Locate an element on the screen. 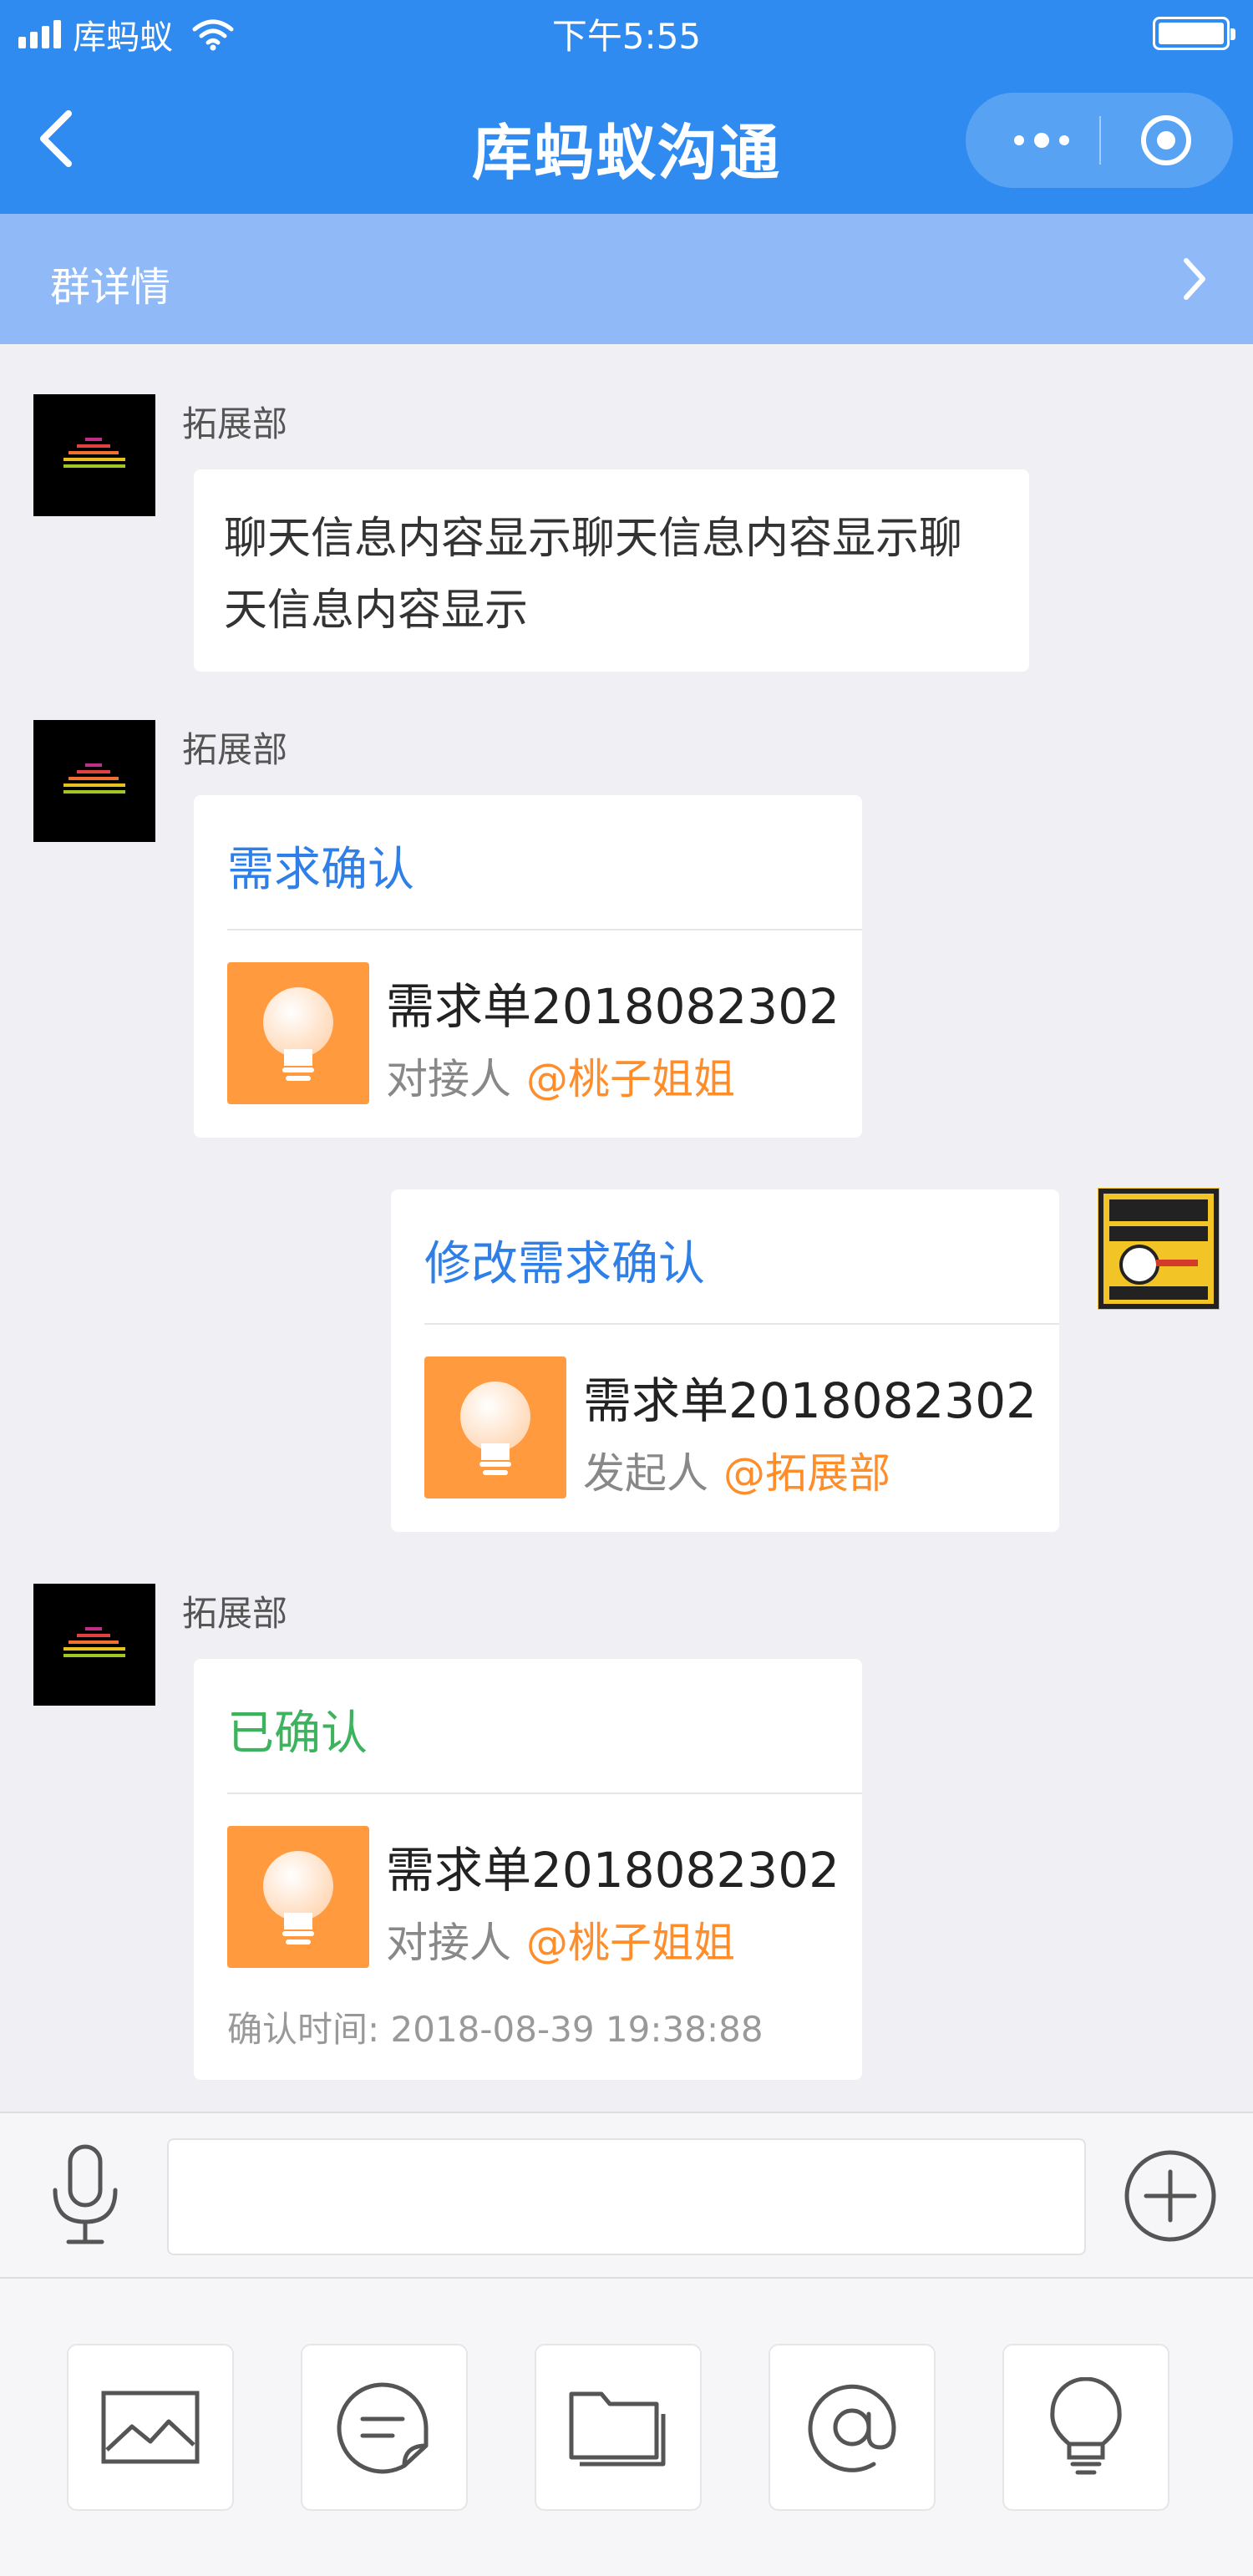 Image resolution: width=1253 pixels, height=2576 pixels. message-input is located at coordinates (626, 2196).